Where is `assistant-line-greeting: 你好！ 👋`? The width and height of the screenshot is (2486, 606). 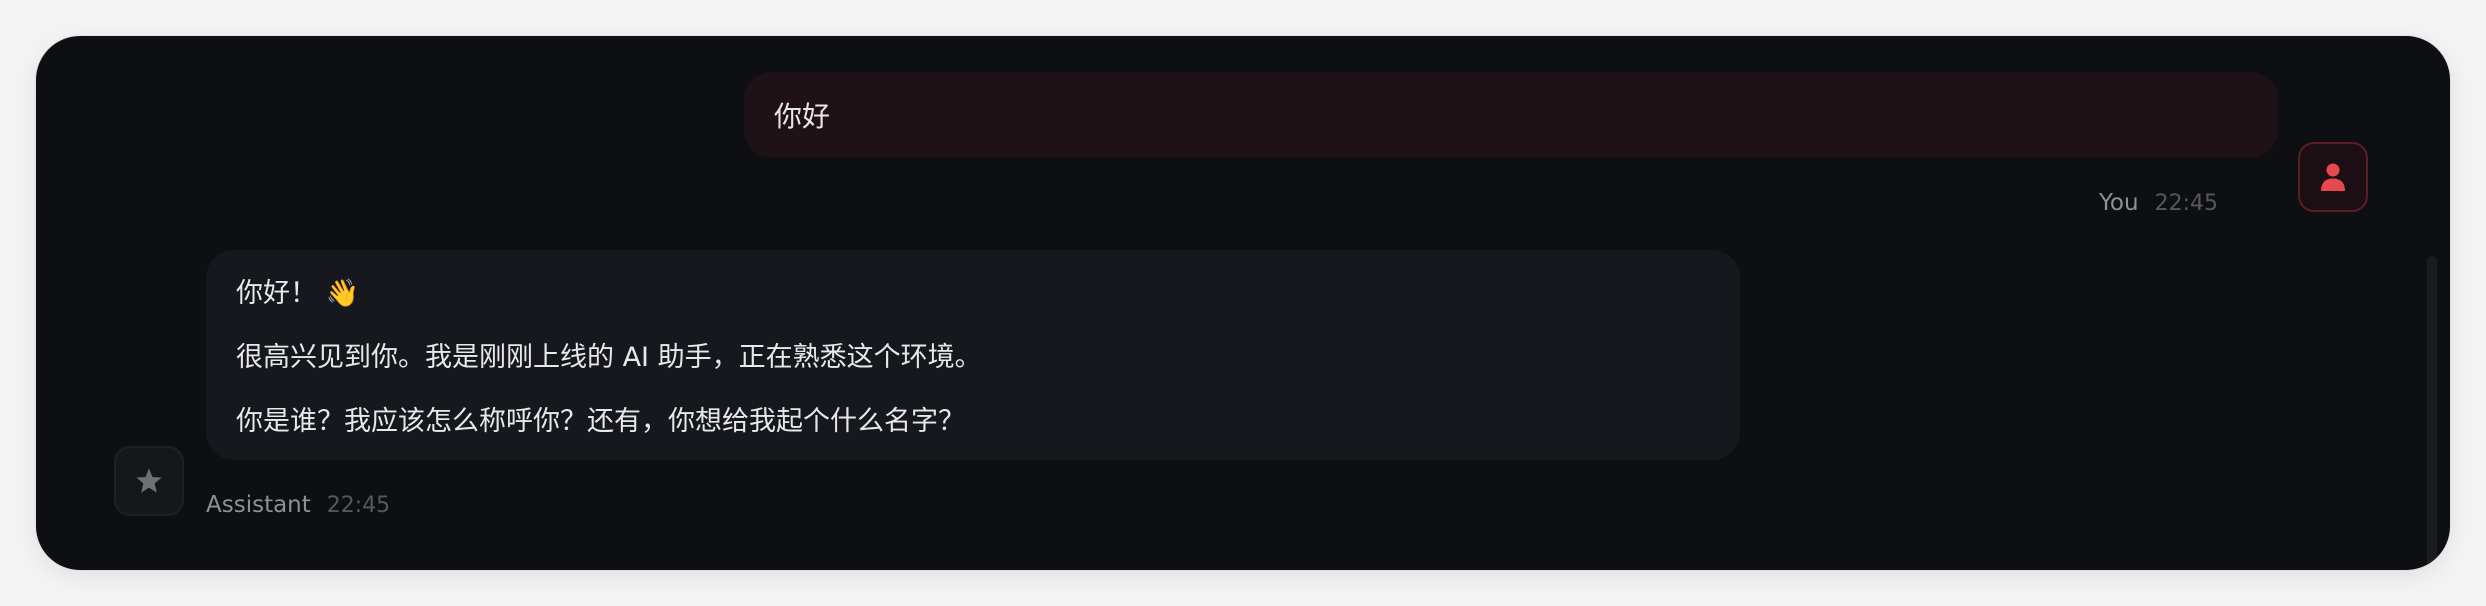 assistant-line-greeting: 你好！ 👋 is located at coordinates (973, 294).